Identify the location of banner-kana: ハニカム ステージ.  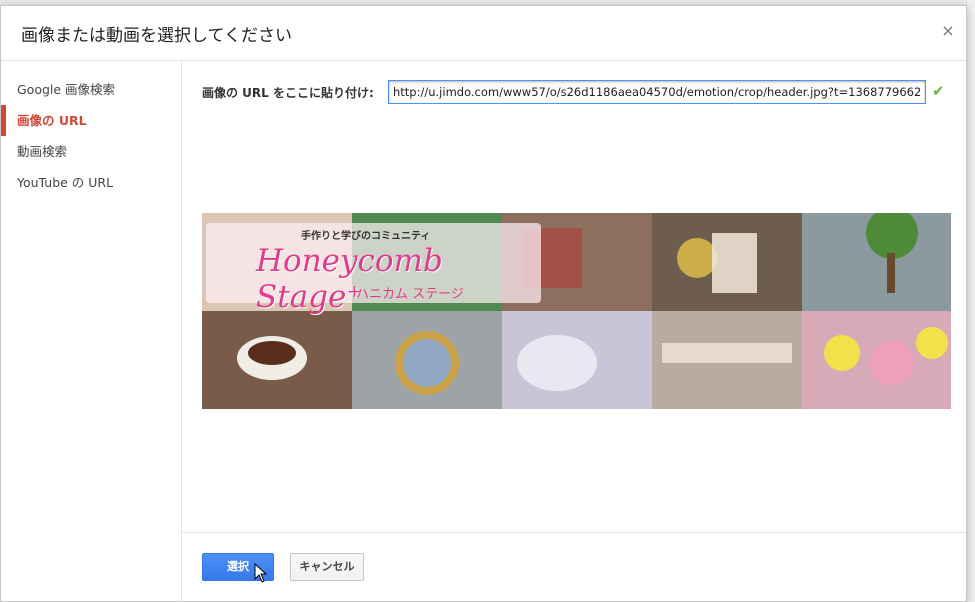
(410, 294).